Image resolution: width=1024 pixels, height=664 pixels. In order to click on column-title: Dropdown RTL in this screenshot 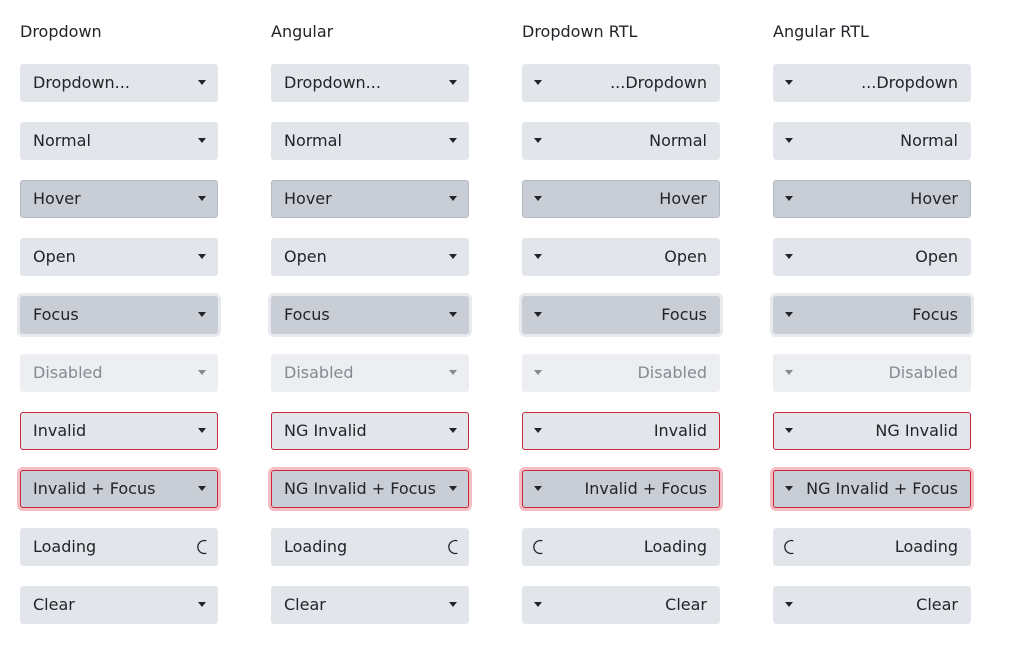, I will do `click(580, 31)`.